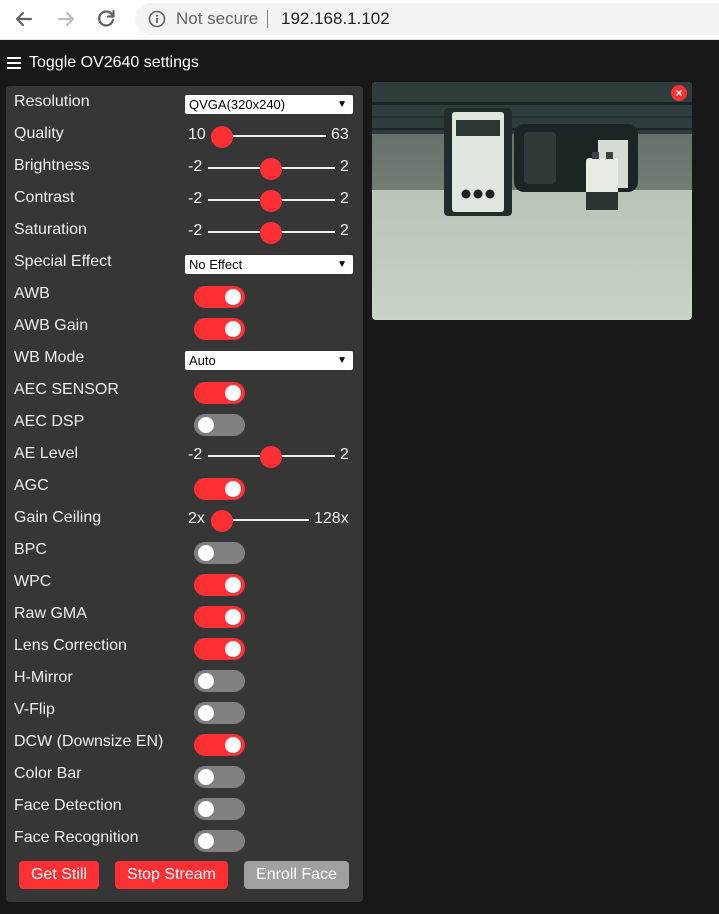 The height and width of the screenshot is (914, 719). I want to click on lens-correction-toggle, so click(219, 649).